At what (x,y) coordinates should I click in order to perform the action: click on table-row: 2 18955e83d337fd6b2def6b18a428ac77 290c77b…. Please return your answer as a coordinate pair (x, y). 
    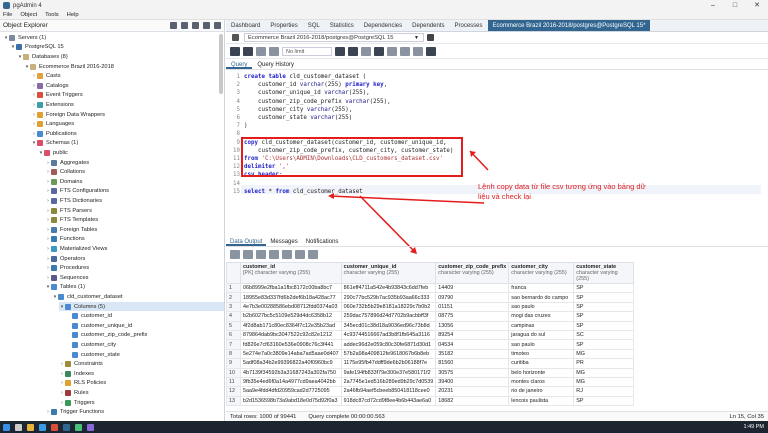
    Looking at the image, I should click on (430, 297).